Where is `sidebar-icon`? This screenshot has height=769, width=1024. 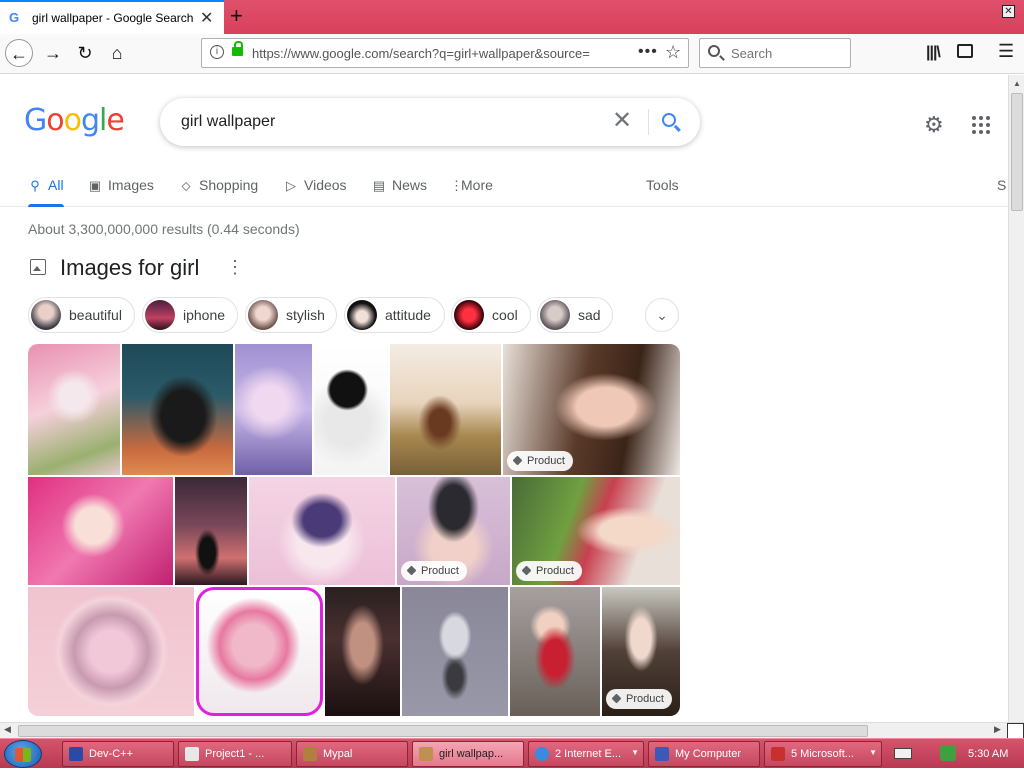 sidebar-icon is located at coordinates (965, 51).